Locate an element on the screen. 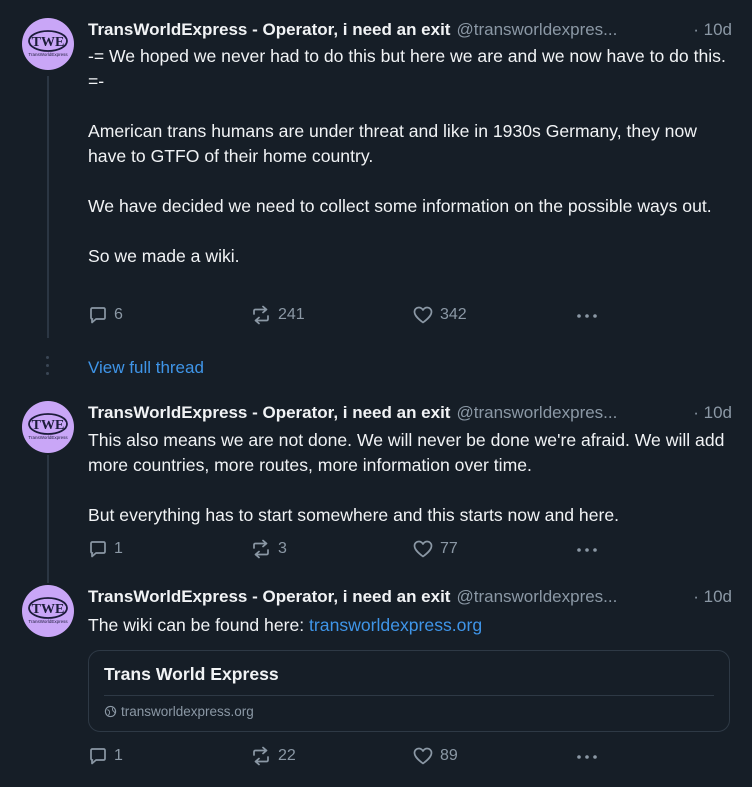 The height and width of the screenshot is (787, 752). view-full-thread-link: View full thread is located at coordinates (146, 368).